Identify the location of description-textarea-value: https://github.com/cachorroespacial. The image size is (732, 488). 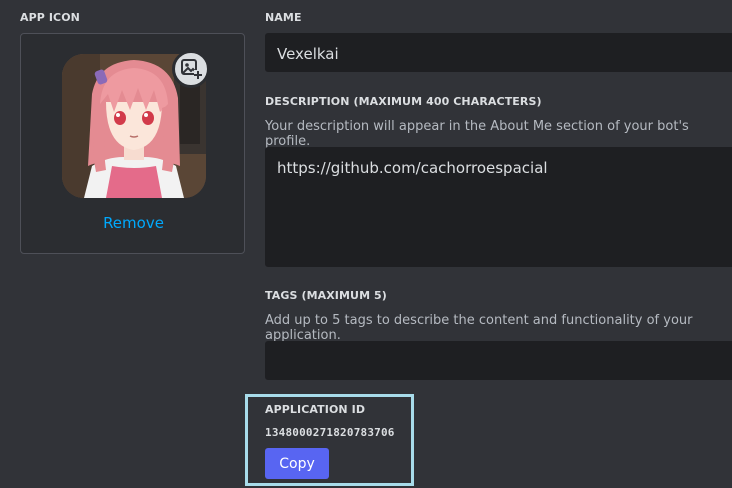
(412, 168).